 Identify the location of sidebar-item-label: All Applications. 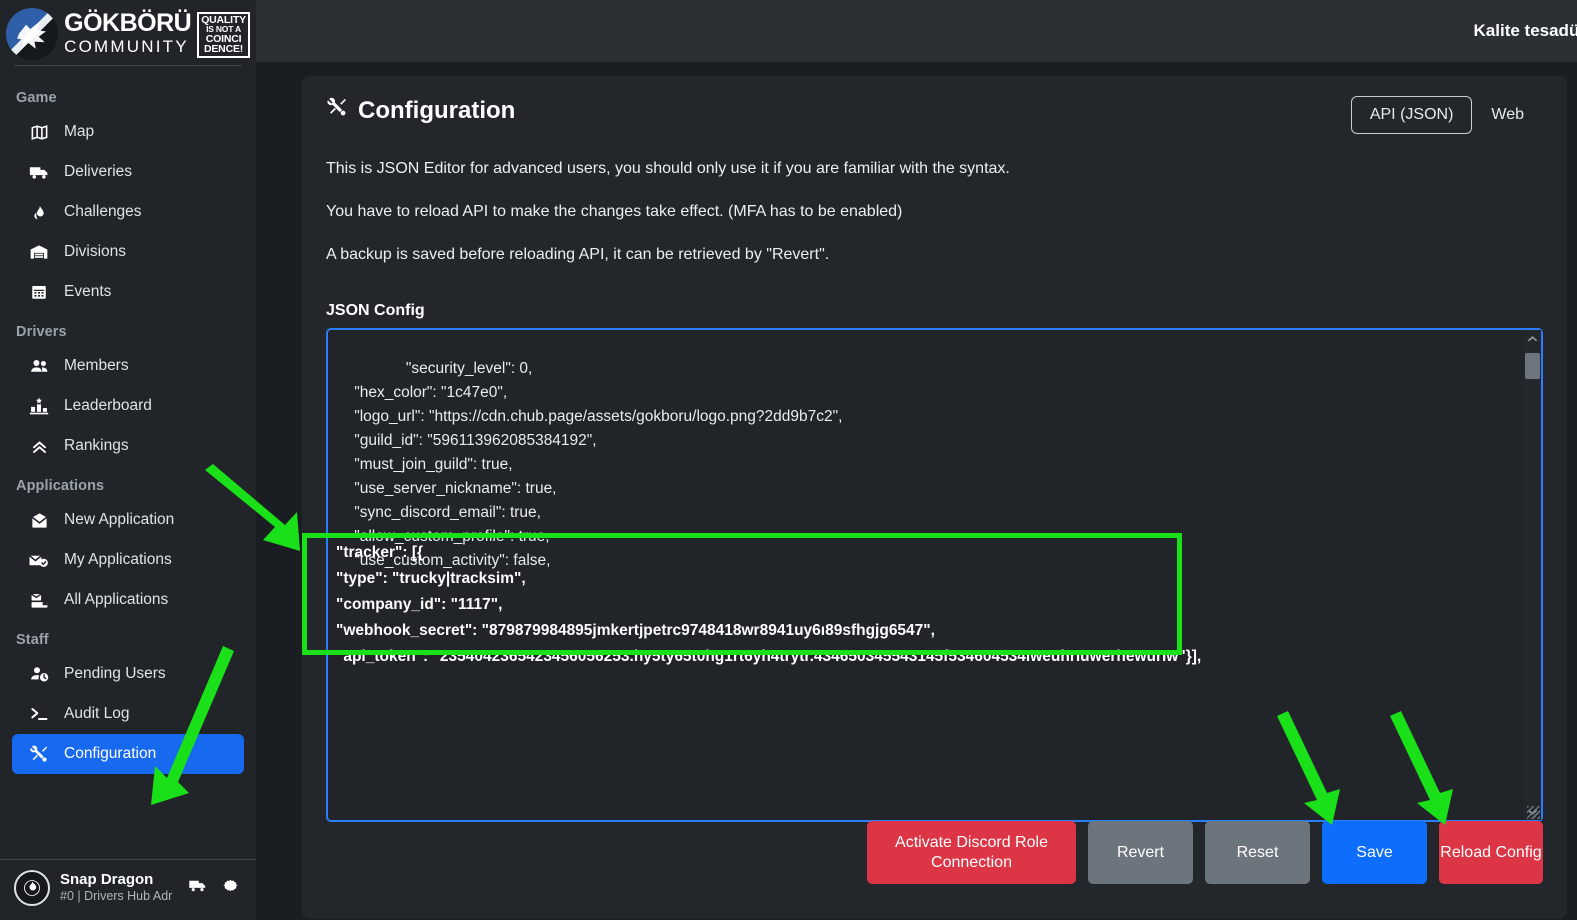
(116, 599).